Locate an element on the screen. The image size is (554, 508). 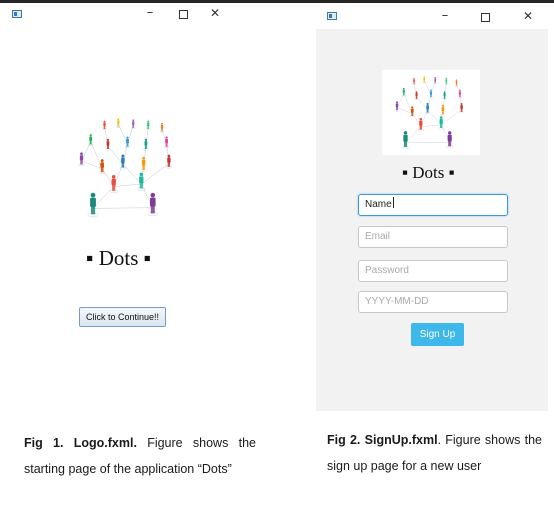
signup-window-titlebar: – ✕ is located at coordinates (435, 16).